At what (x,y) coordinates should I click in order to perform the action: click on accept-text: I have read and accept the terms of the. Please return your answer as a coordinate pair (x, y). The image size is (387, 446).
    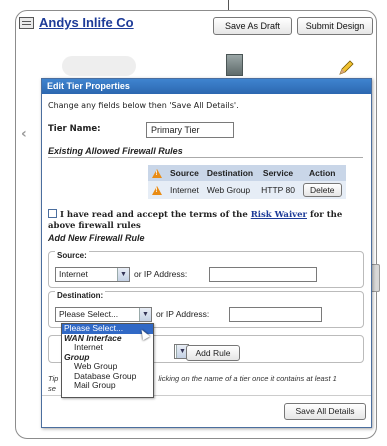
    Looking at the image, I should click on (155, 215).